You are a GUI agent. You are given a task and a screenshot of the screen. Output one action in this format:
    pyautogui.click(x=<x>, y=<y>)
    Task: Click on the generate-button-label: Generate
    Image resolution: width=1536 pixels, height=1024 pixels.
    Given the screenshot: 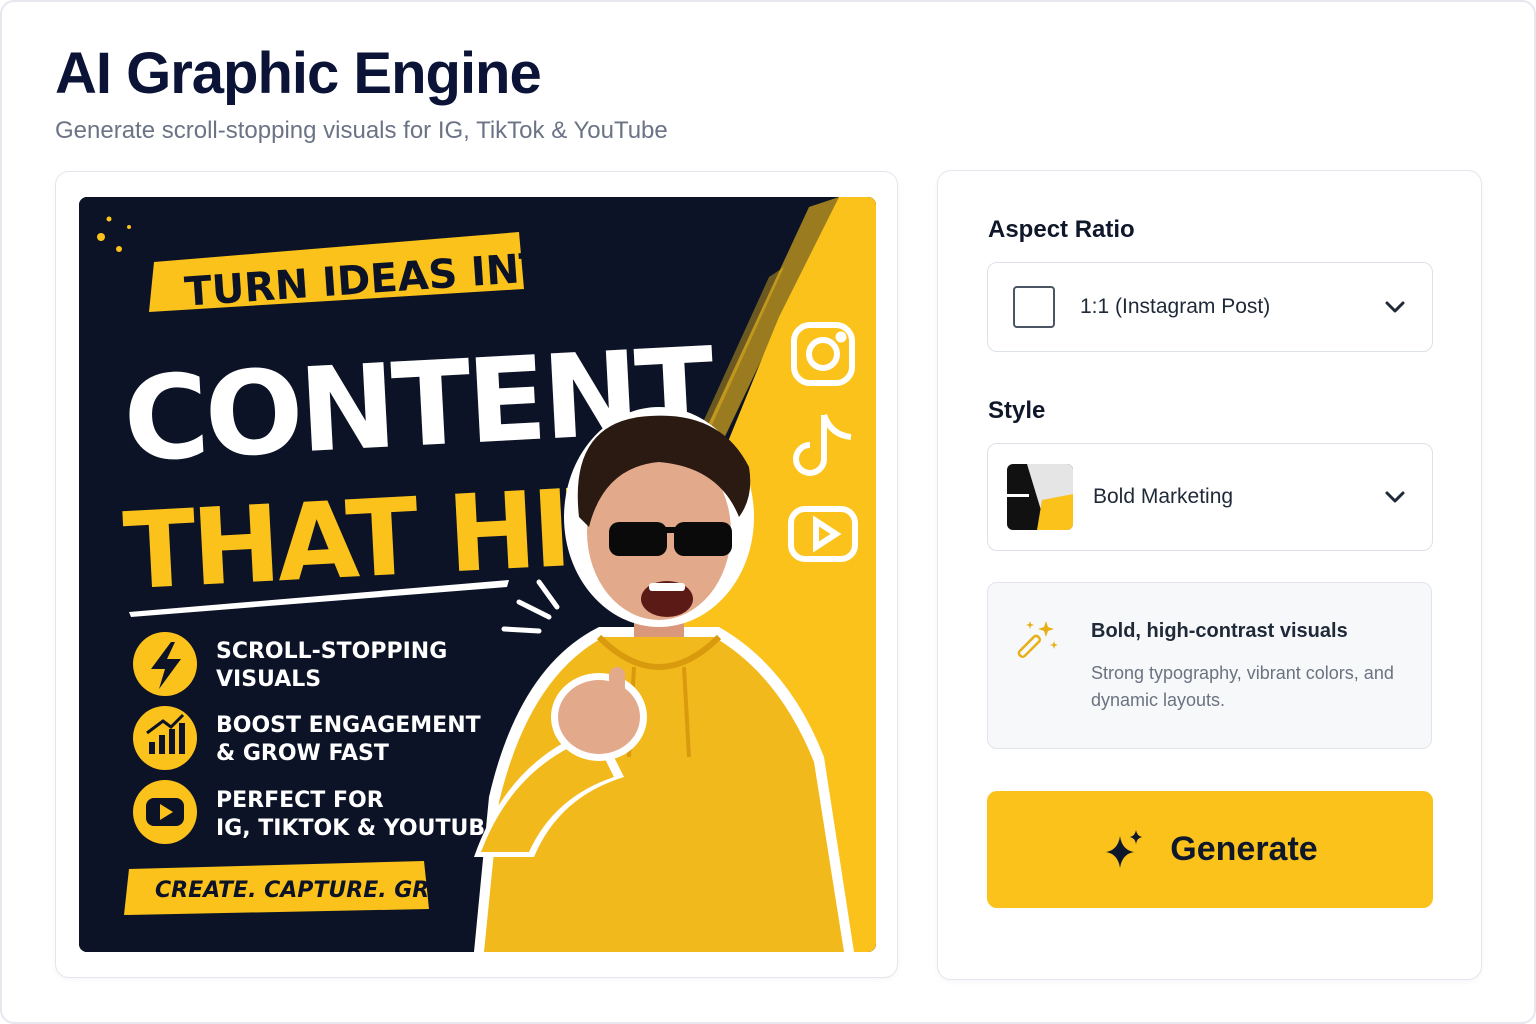 What is the action you would take?
    pyautogui.click(x=1244, y=849)
    